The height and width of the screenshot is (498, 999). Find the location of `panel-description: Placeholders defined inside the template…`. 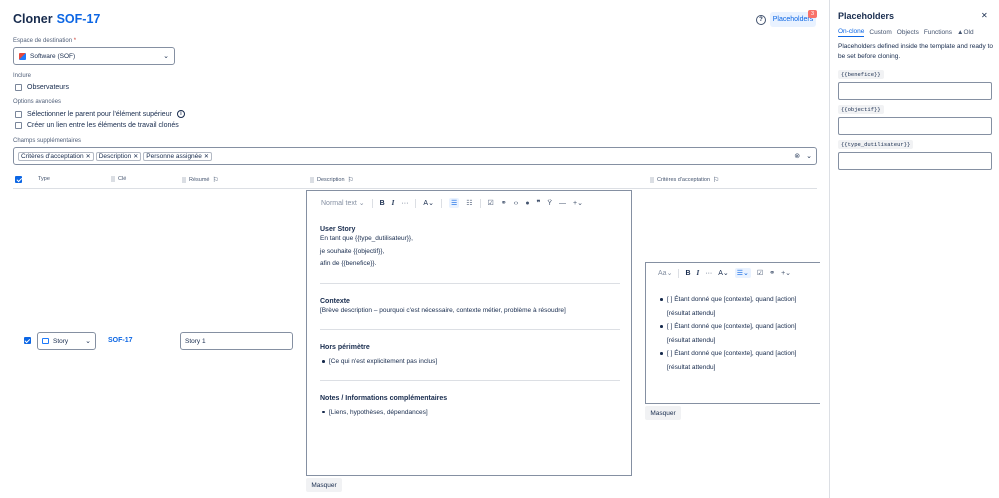

panel-description: Placeholders defined inside the template… is located at coordinates (916, 51).